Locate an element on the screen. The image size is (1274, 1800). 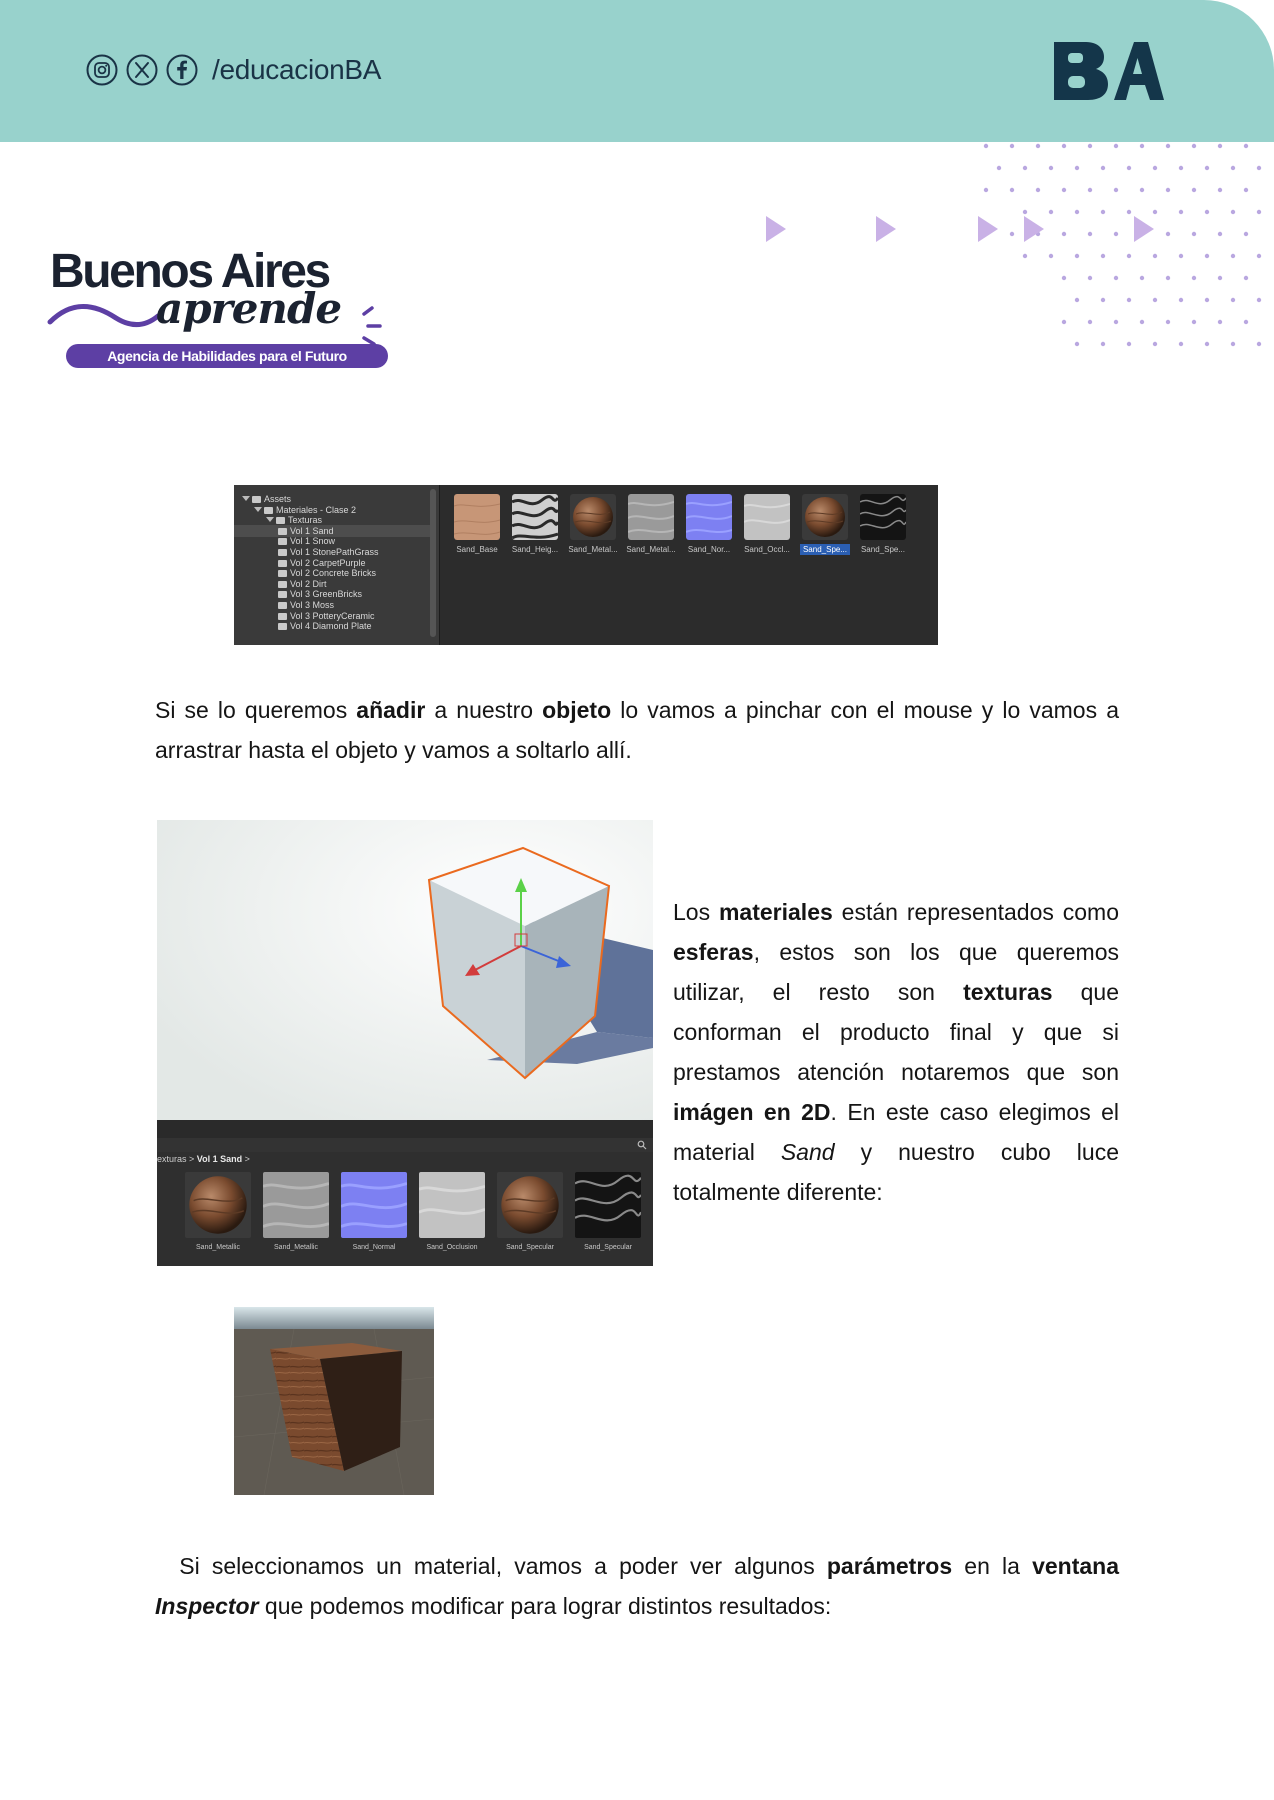
social-handle: /educacionBA is located at coordinates (296, 70).